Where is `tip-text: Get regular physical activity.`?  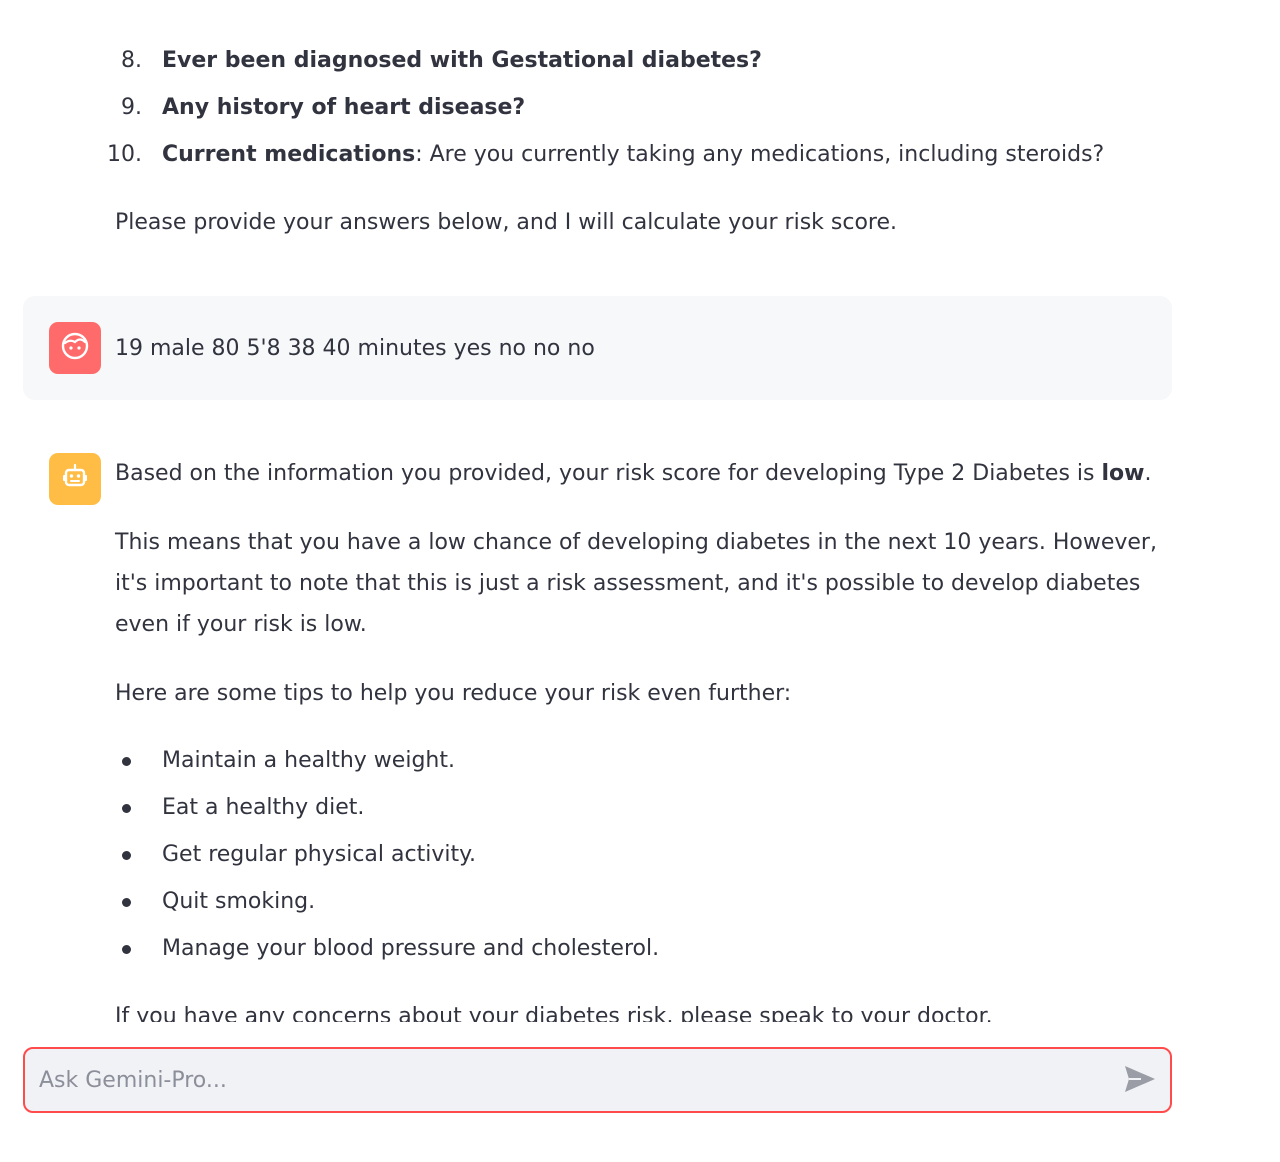
tip-text: Get regular physical activity. is located at coordinates (319, 854).